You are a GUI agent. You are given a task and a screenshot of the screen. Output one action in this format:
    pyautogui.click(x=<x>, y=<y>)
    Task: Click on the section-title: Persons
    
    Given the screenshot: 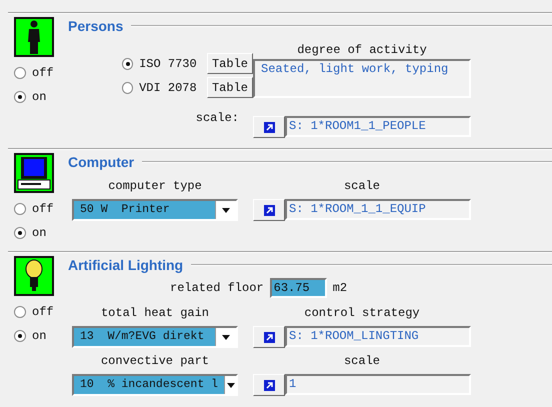 What is the action you would take?
    pyautogui.click(x=96, y=26)
    